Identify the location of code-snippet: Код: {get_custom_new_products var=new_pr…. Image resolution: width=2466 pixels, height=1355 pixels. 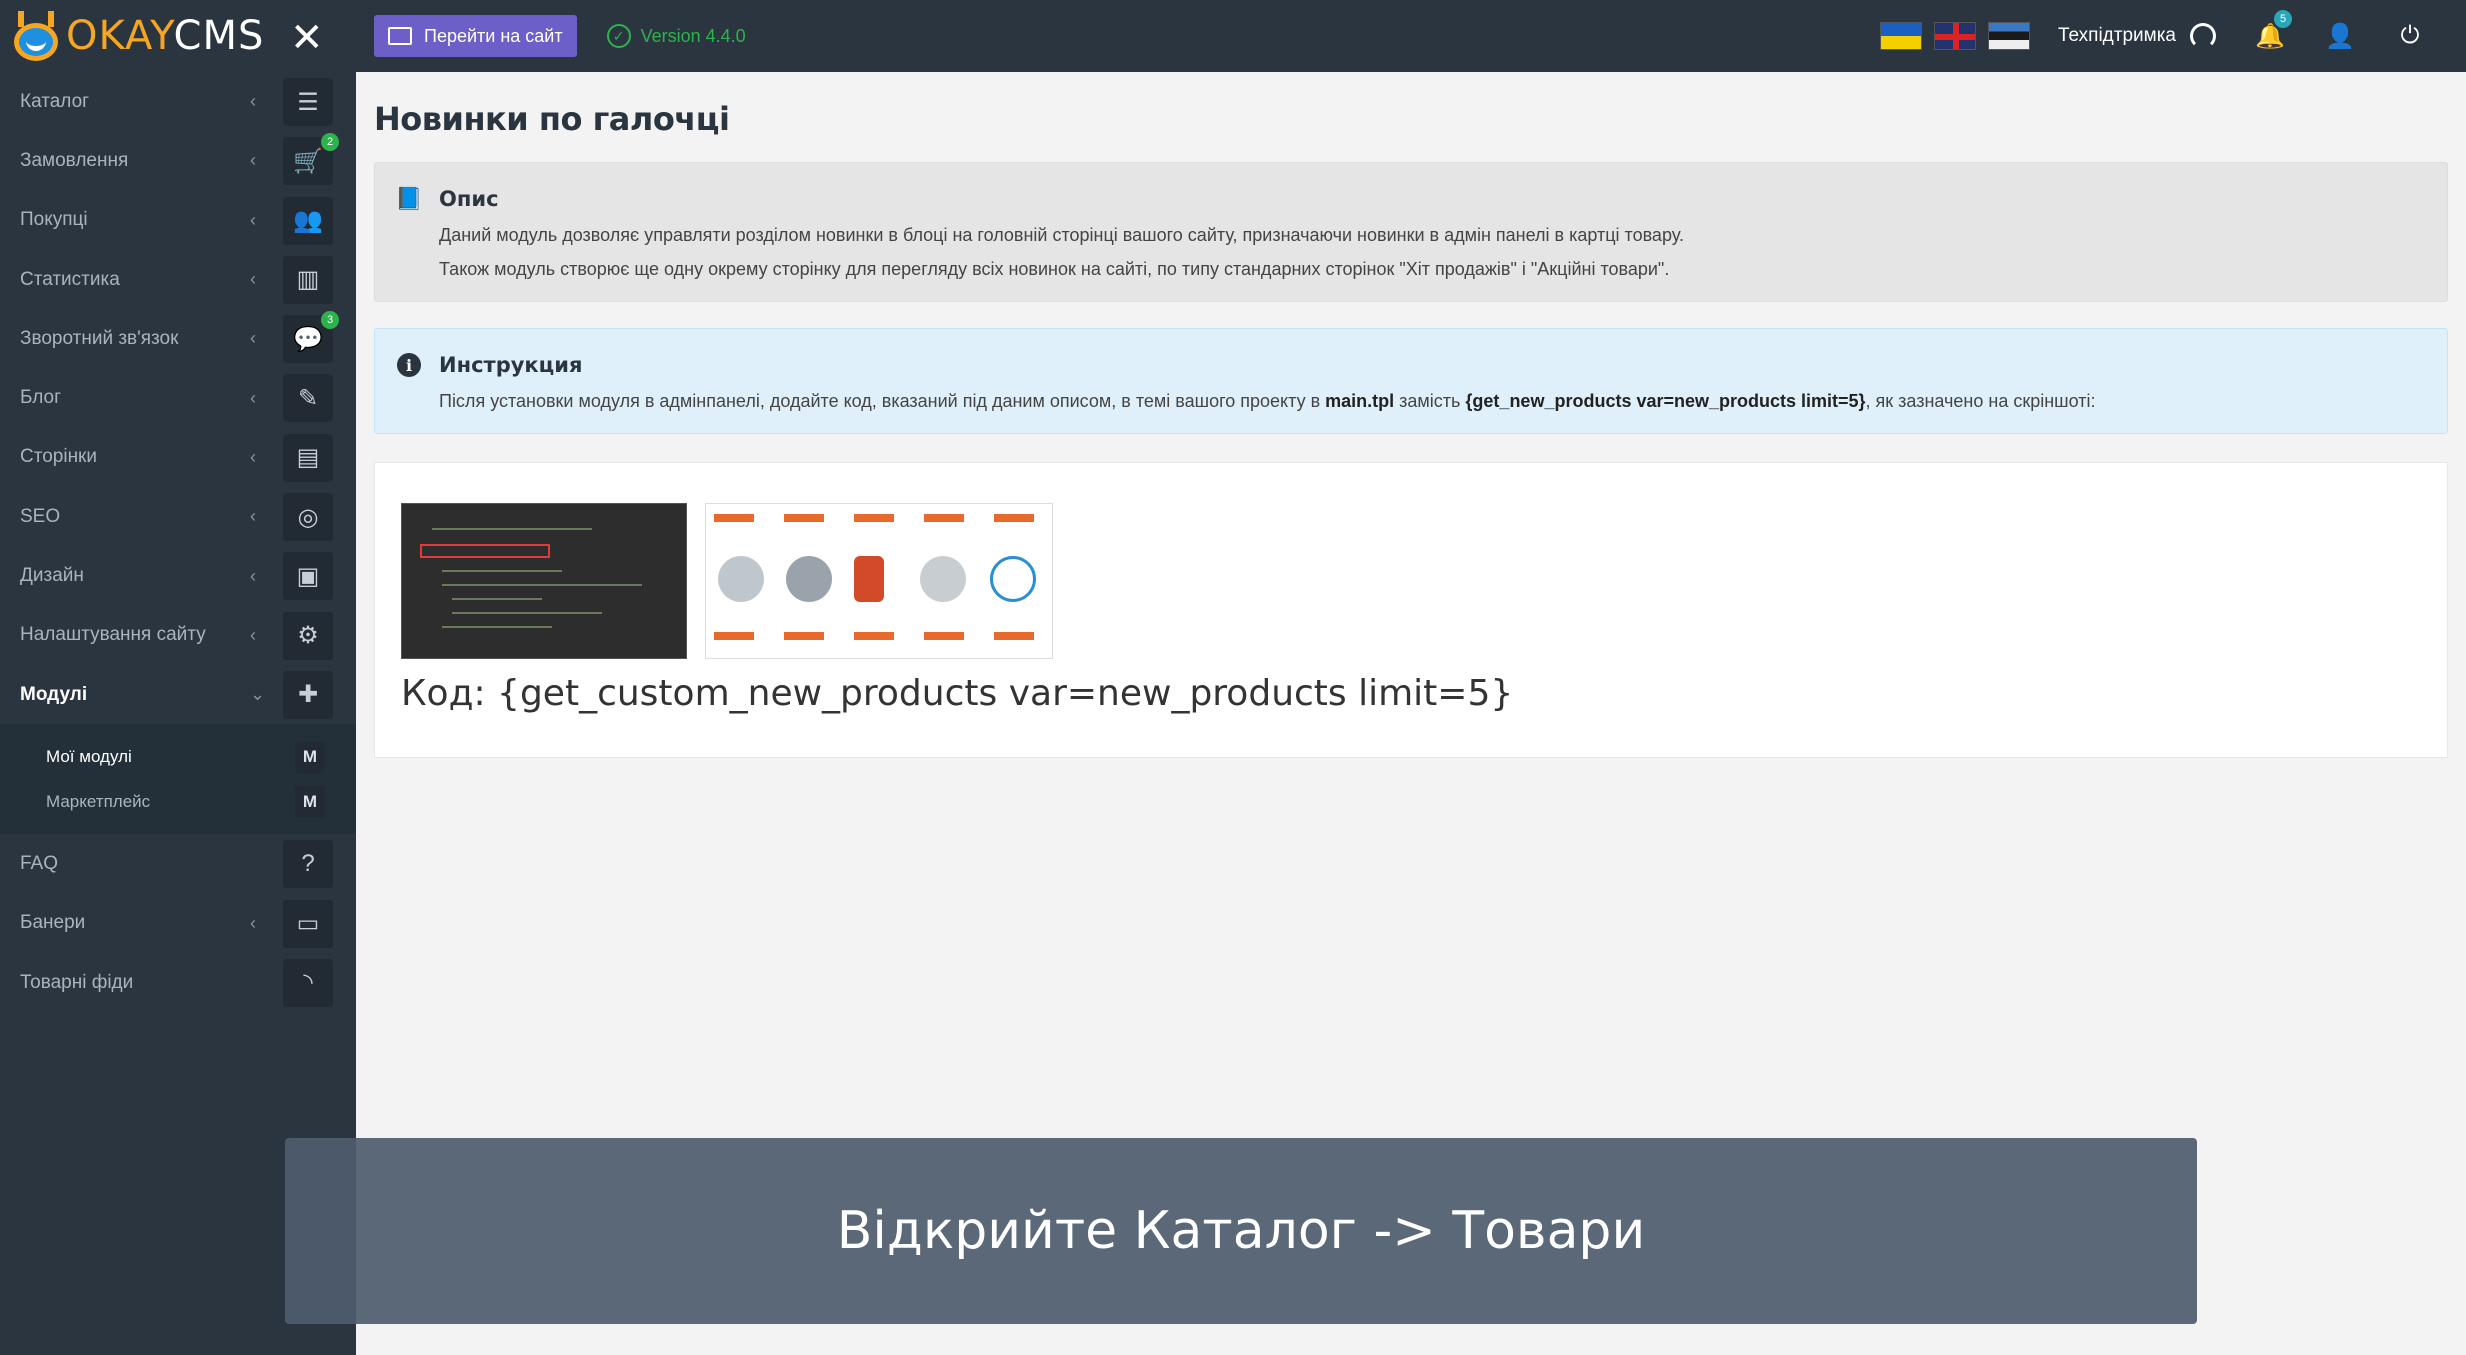
(957, 693).